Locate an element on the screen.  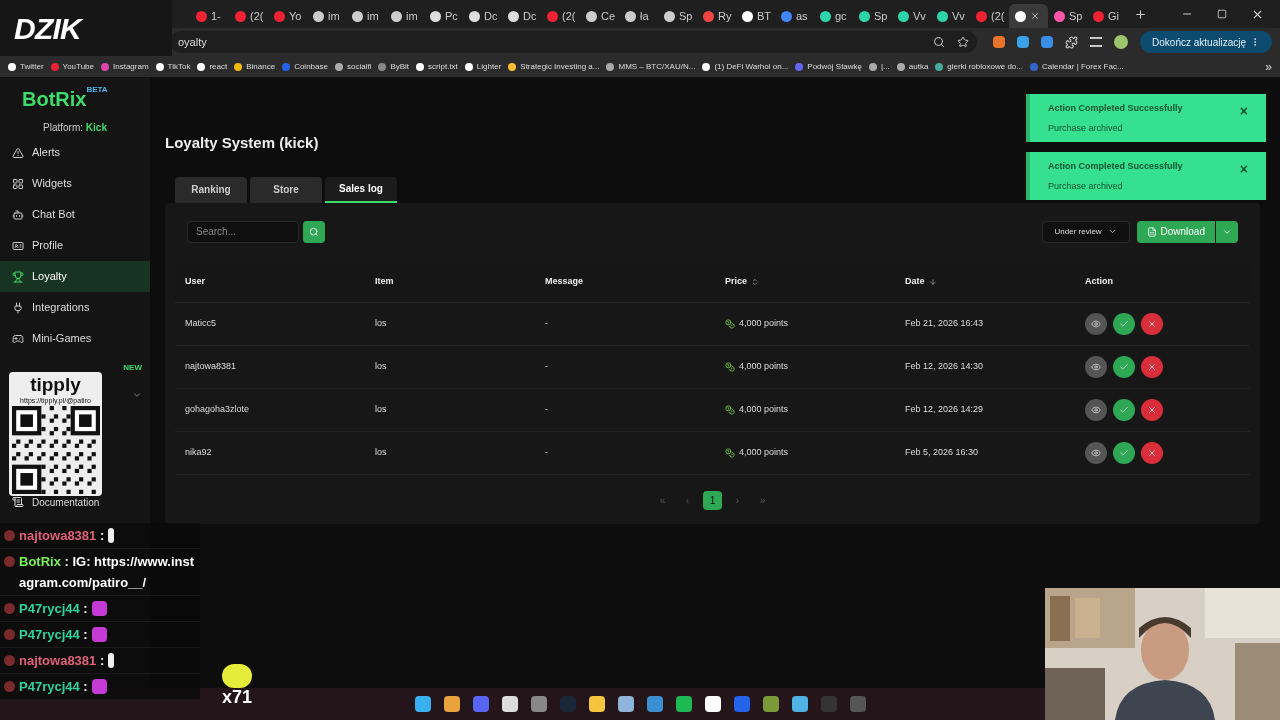
column-header: Price is located at coordinates (805, 282).